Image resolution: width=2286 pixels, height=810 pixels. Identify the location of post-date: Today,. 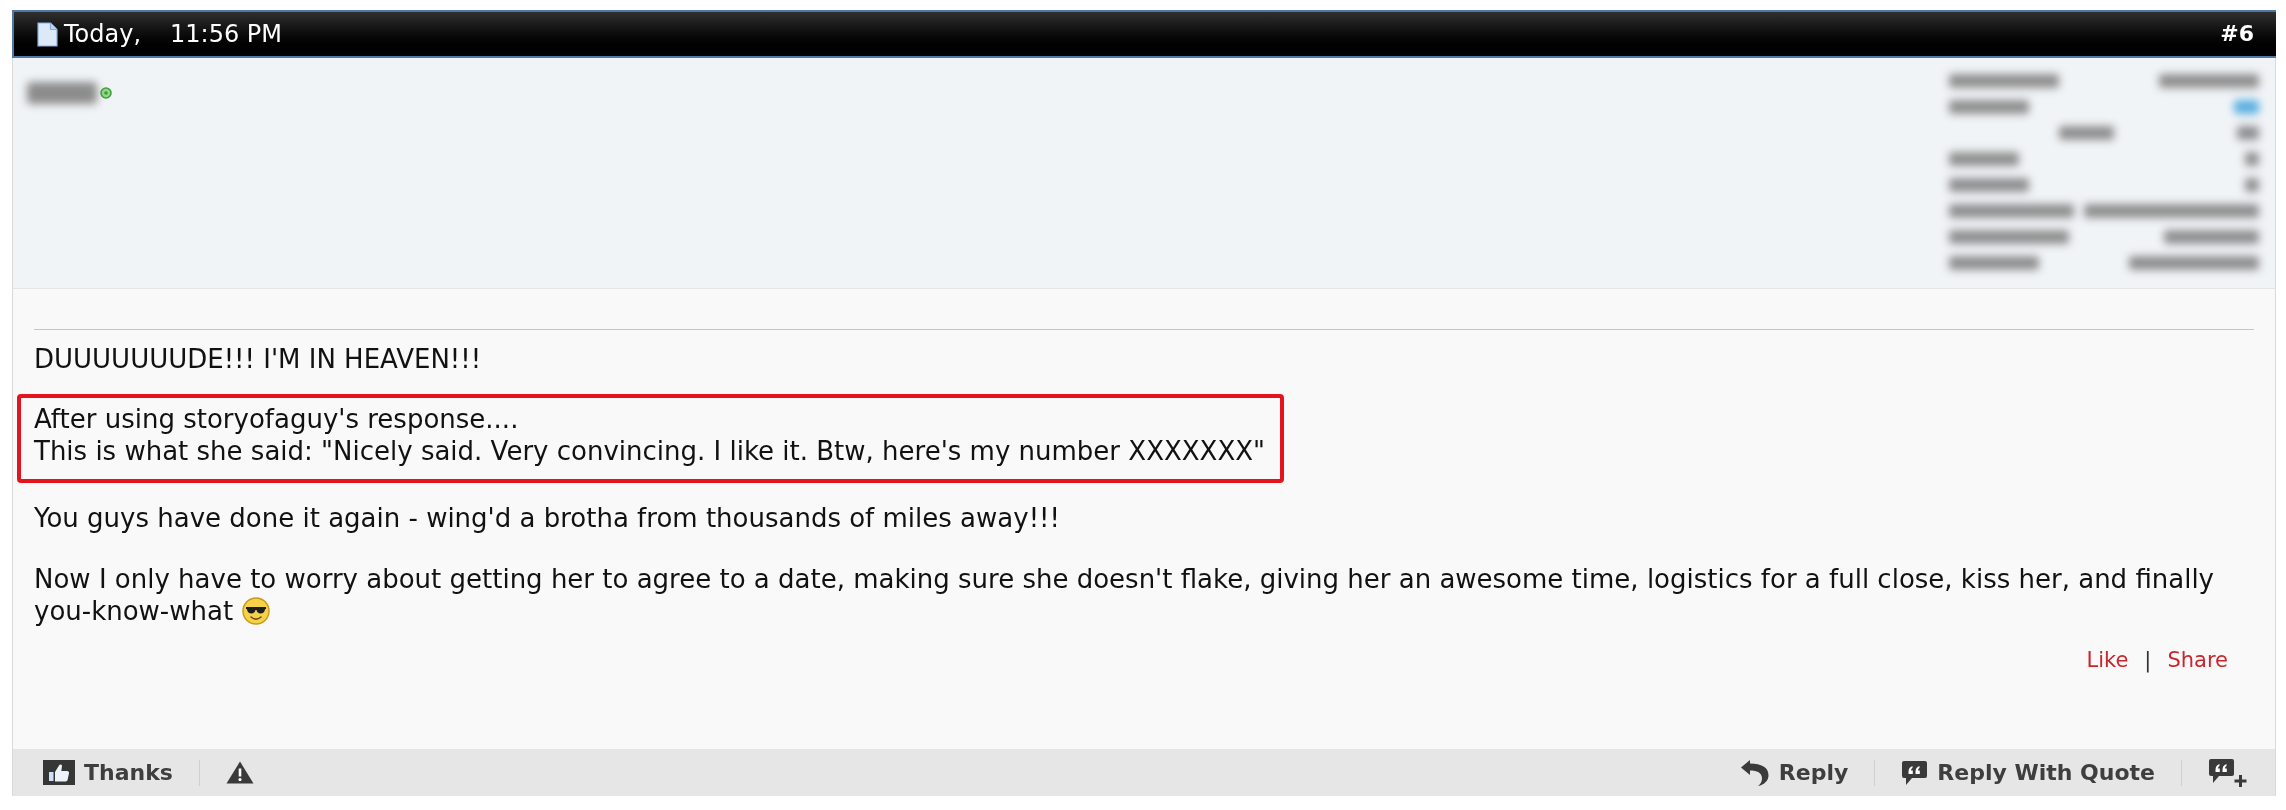
(103, 34).